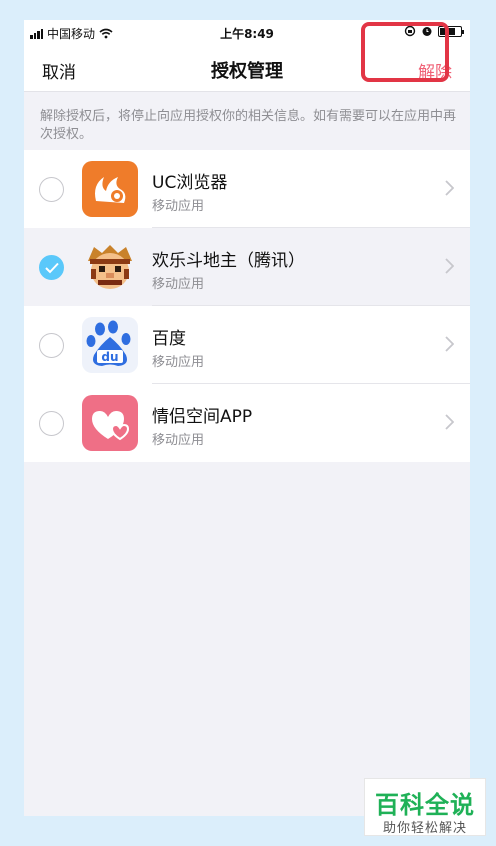  I want to click on app-name: 情侣空间APP, so click(202, 417).